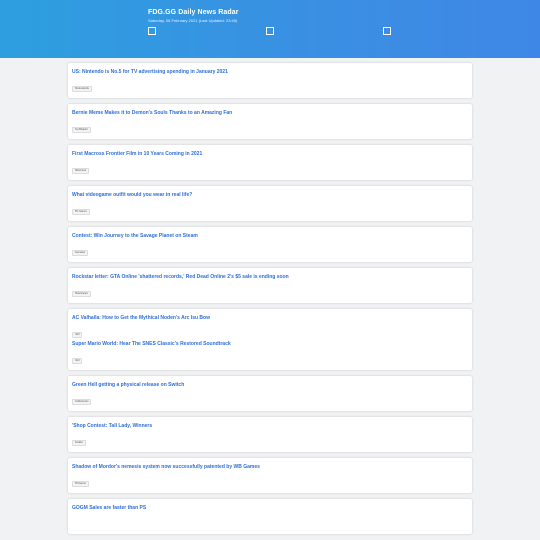  I want to click on news-title-link: GOGM Sales are faster than PS, so click(270, 508).